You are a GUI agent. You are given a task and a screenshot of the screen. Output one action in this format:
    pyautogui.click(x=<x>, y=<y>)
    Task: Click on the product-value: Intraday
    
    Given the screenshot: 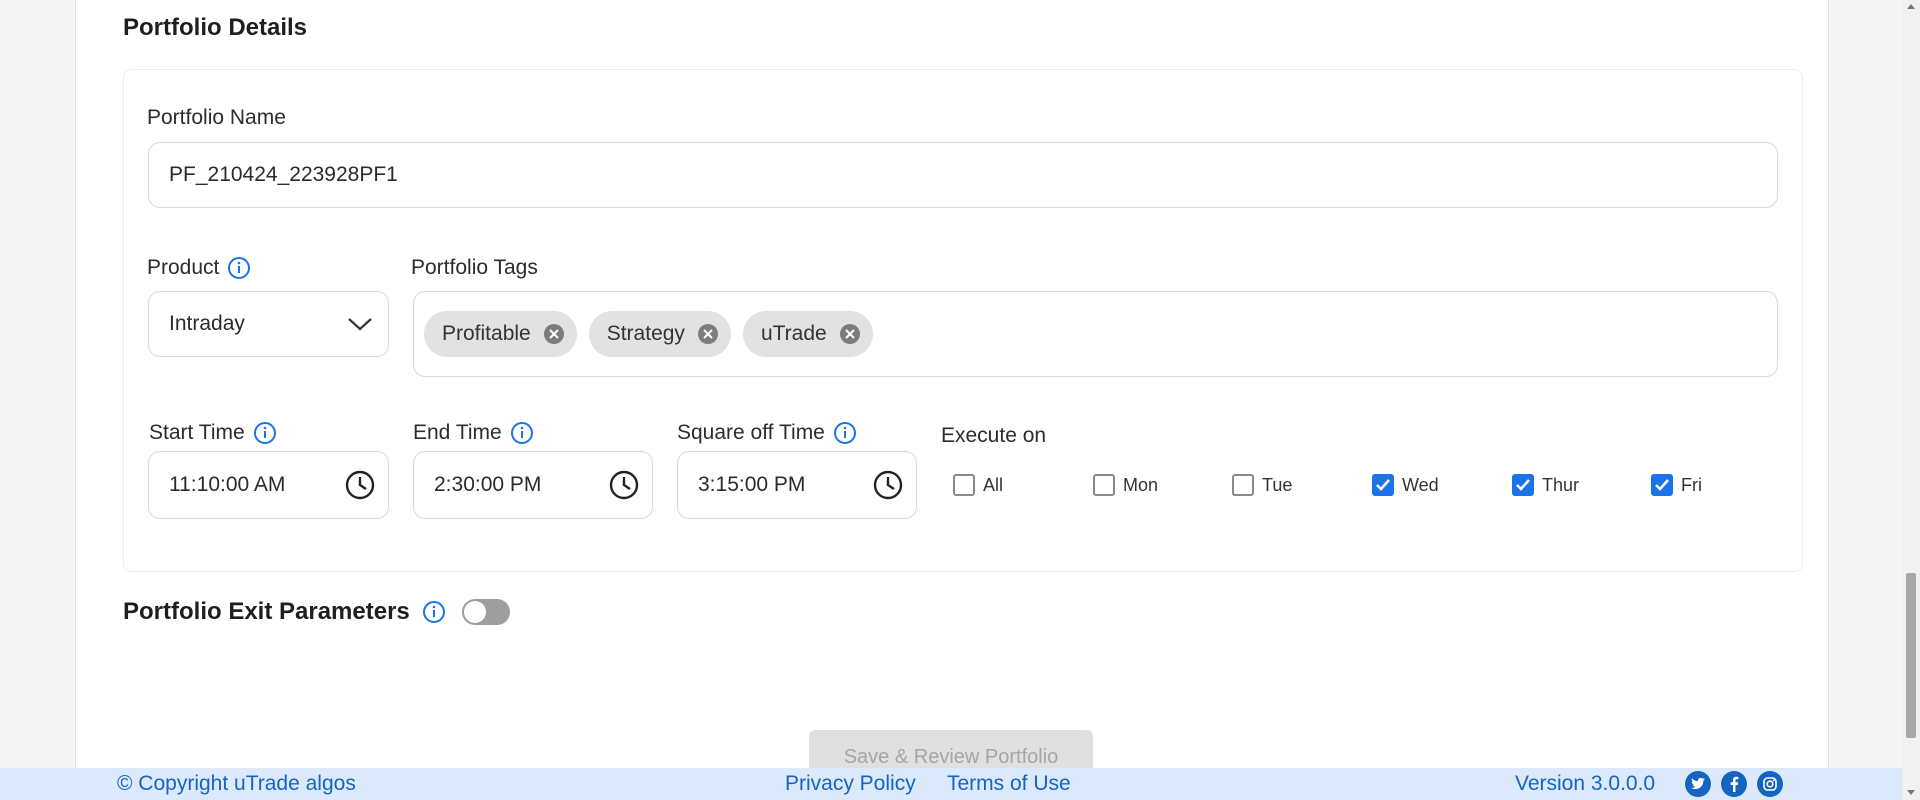 What is the action you would take?
    pyautogui.click(x=207, y=323)
    